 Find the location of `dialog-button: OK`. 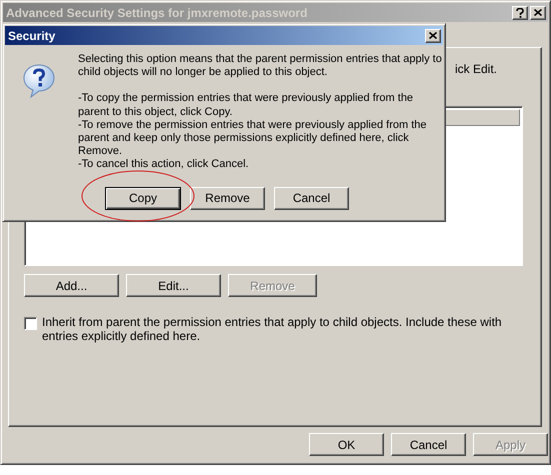

dialog-button: OK is located at coordinates (346, 444).